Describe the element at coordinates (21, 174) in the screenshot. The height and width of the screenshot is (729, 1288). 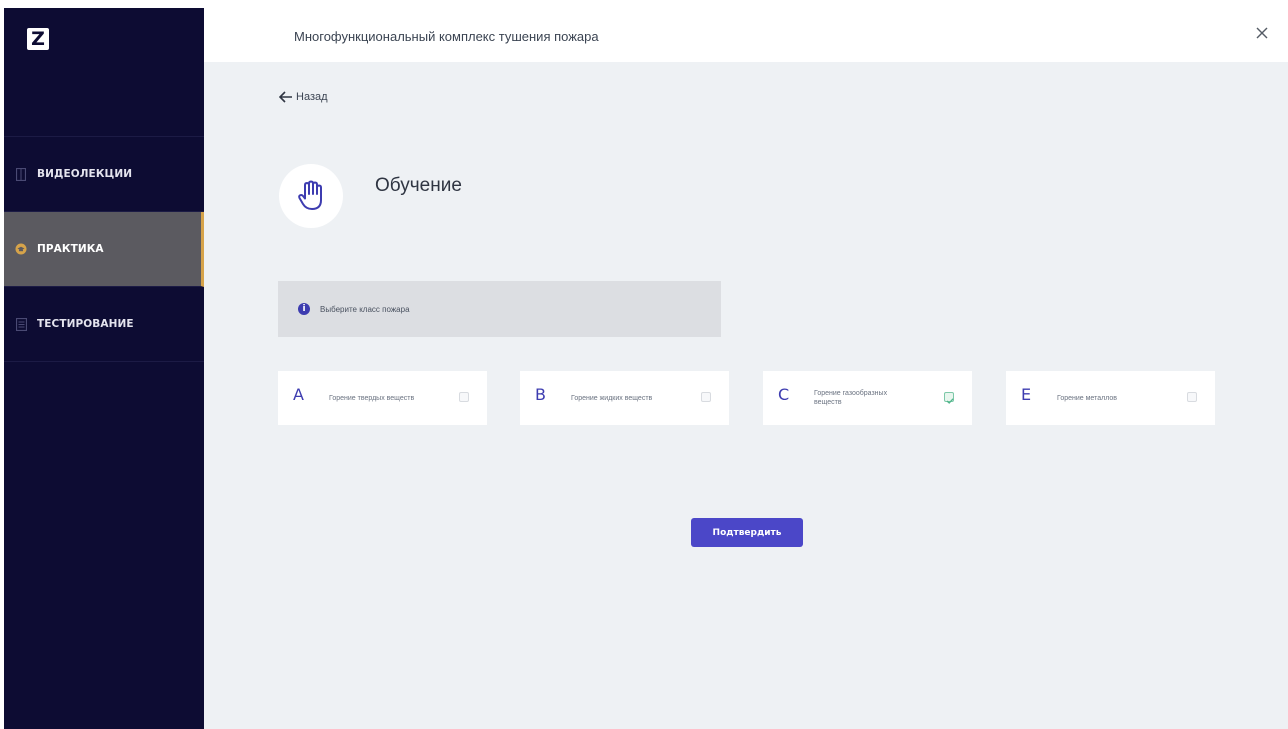
I see `document-icon` at that location.